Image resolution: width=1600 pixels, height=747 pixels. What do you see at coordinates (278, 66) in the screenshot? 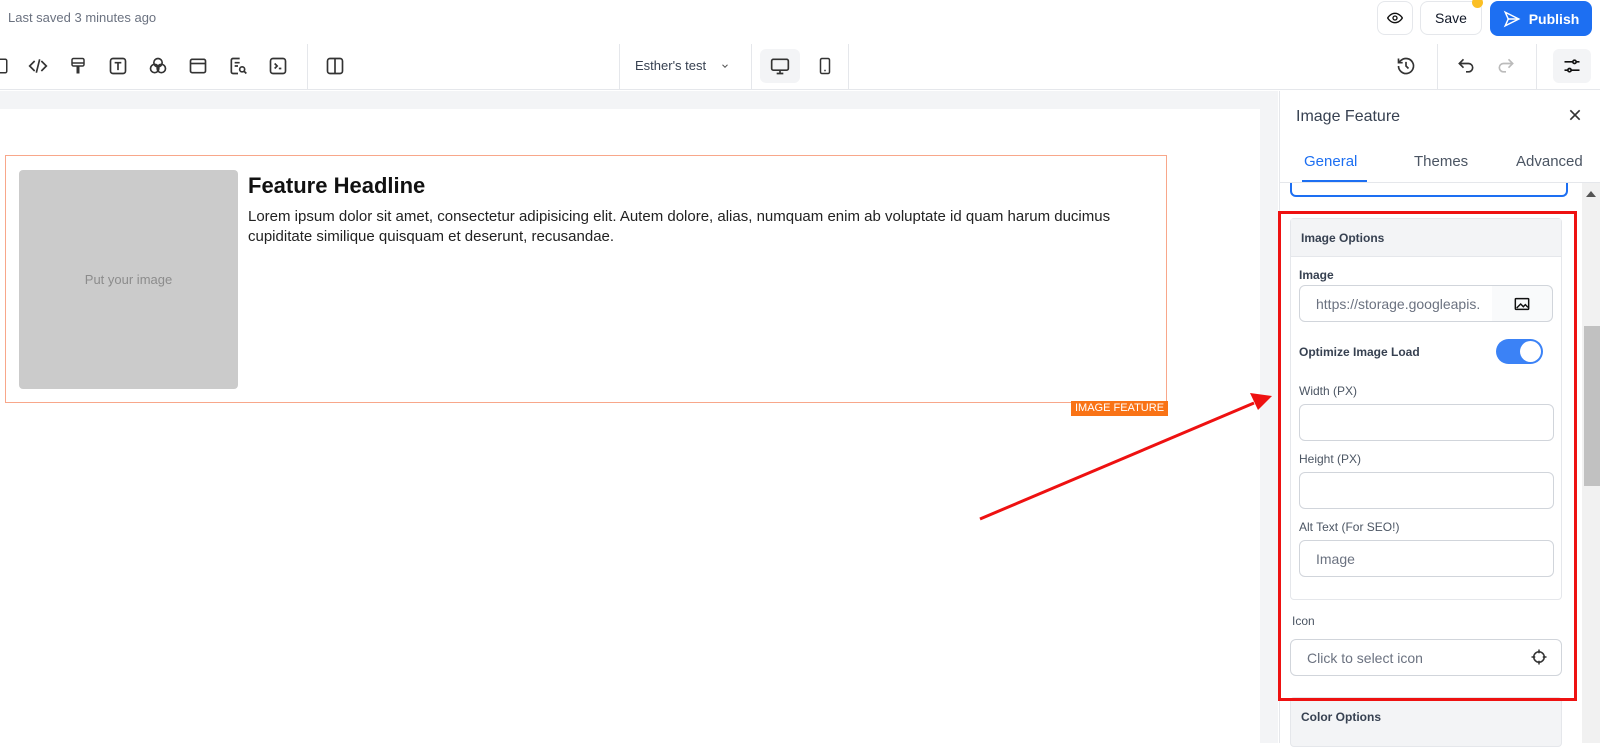
I see `terminal-icon` at bounding box center [278, 66].